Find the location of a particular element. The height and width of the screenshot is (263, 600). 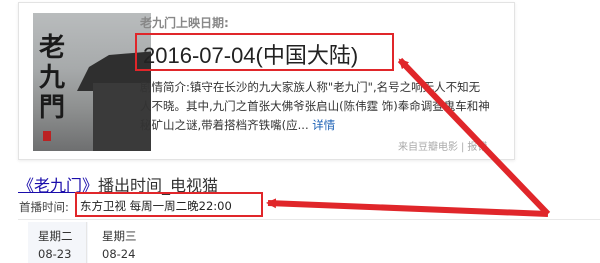

source-line: 来自豆瓣电影 | 报错 is located at coordinates (442, 145).